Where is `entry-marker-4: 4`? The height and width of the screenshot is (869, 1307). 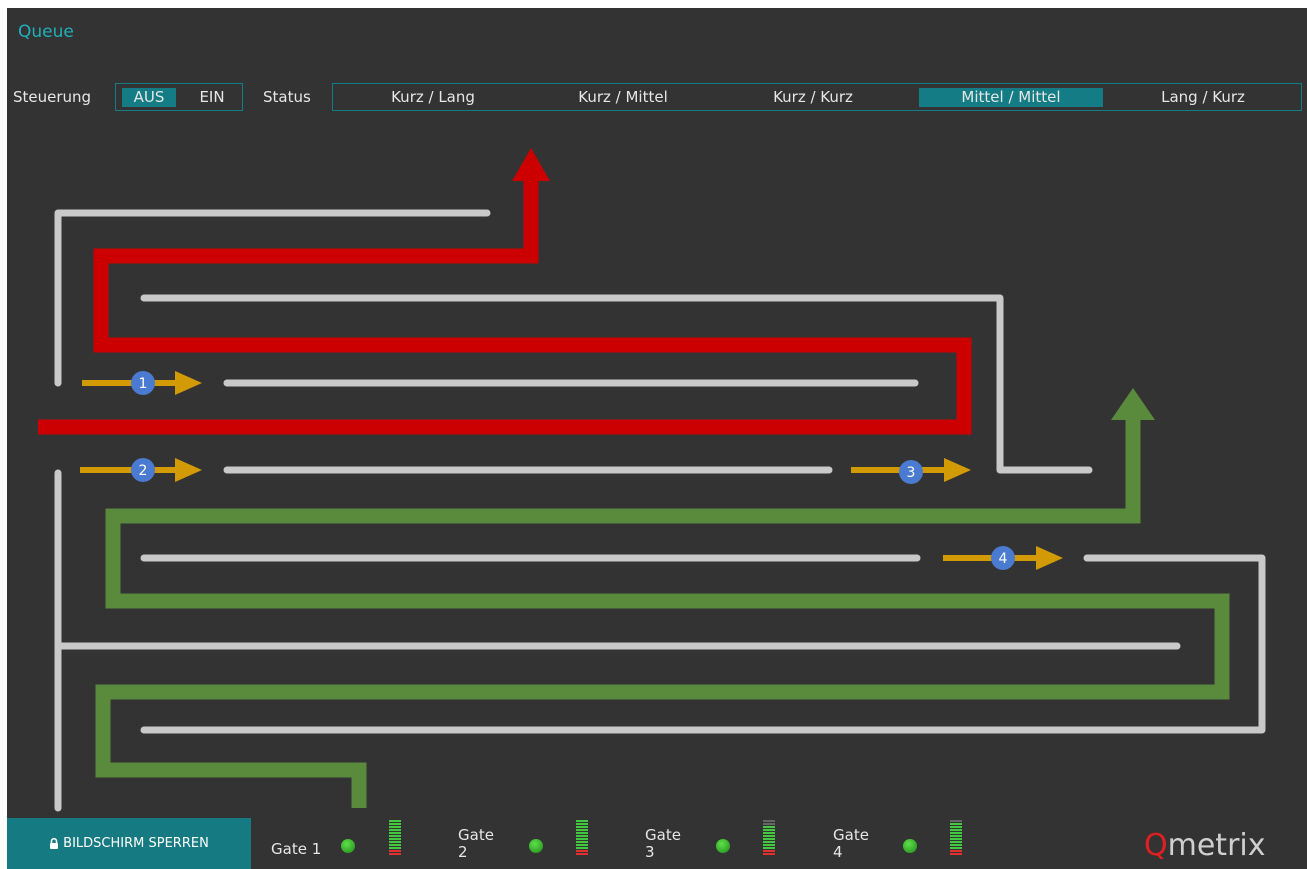 entry-marker-4: 4 is located at coordinates (1003, 559).